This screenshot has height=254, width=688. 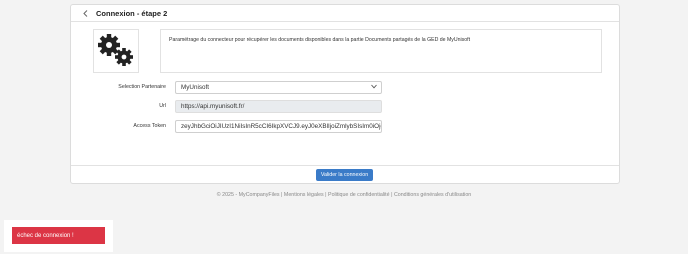 What do you see at coordinates (195, 87) in the screenshot?
I see `partner-value: MyUnisoft` at bounding box center [195, 87].